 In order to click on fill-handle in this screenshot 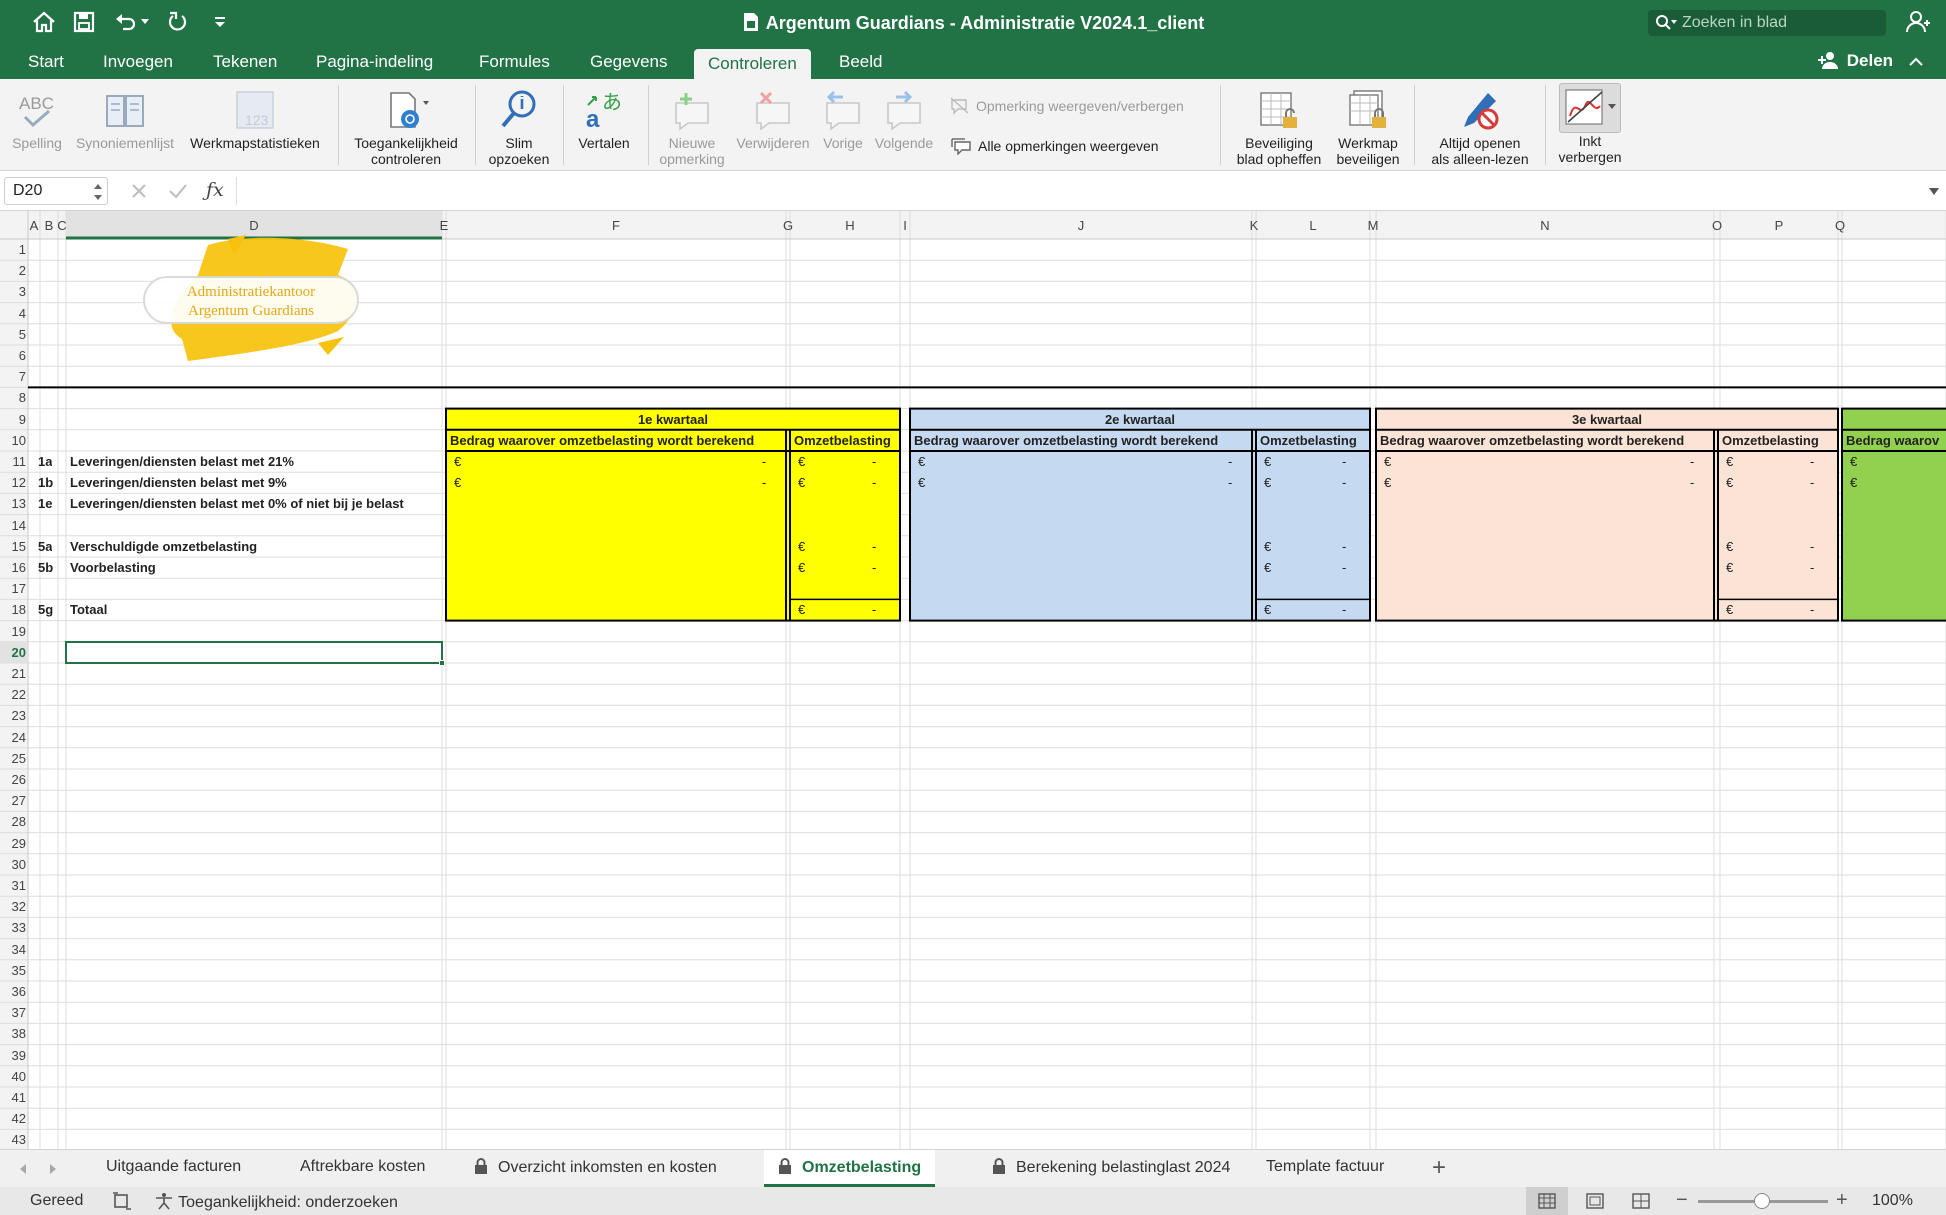, I will do `click(442, 663)`.